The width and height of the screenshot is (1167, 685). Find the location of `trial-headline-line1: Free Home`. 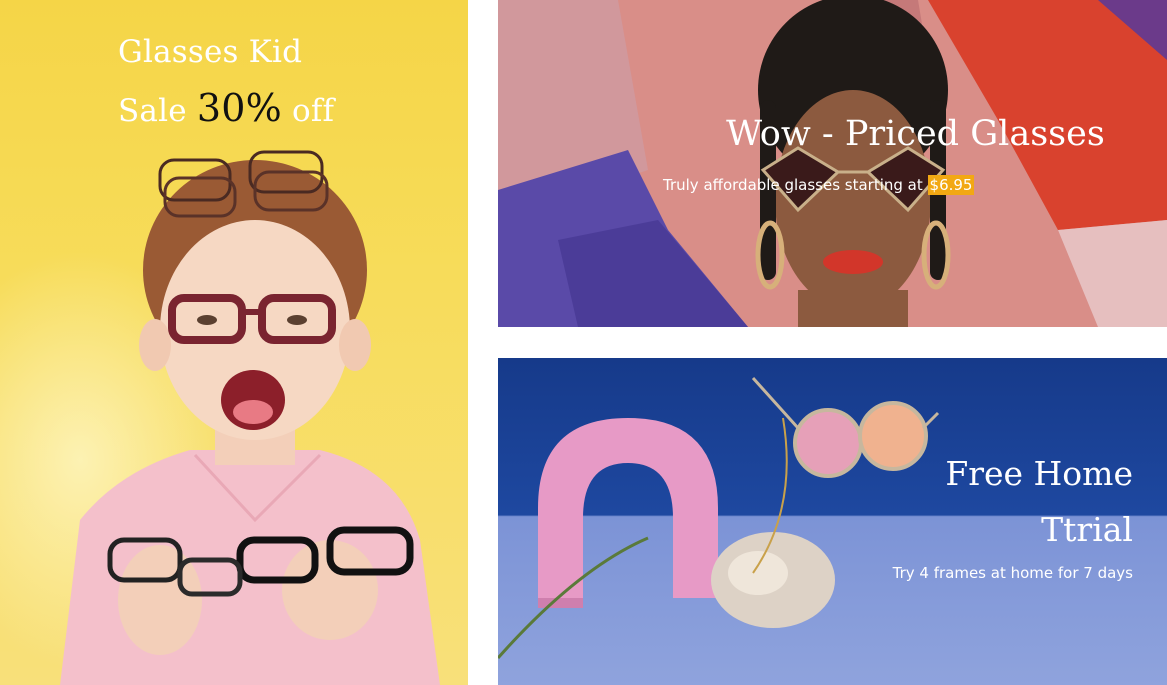

trial-headline-line1: Free Home is located at coordinates (1039, 473).